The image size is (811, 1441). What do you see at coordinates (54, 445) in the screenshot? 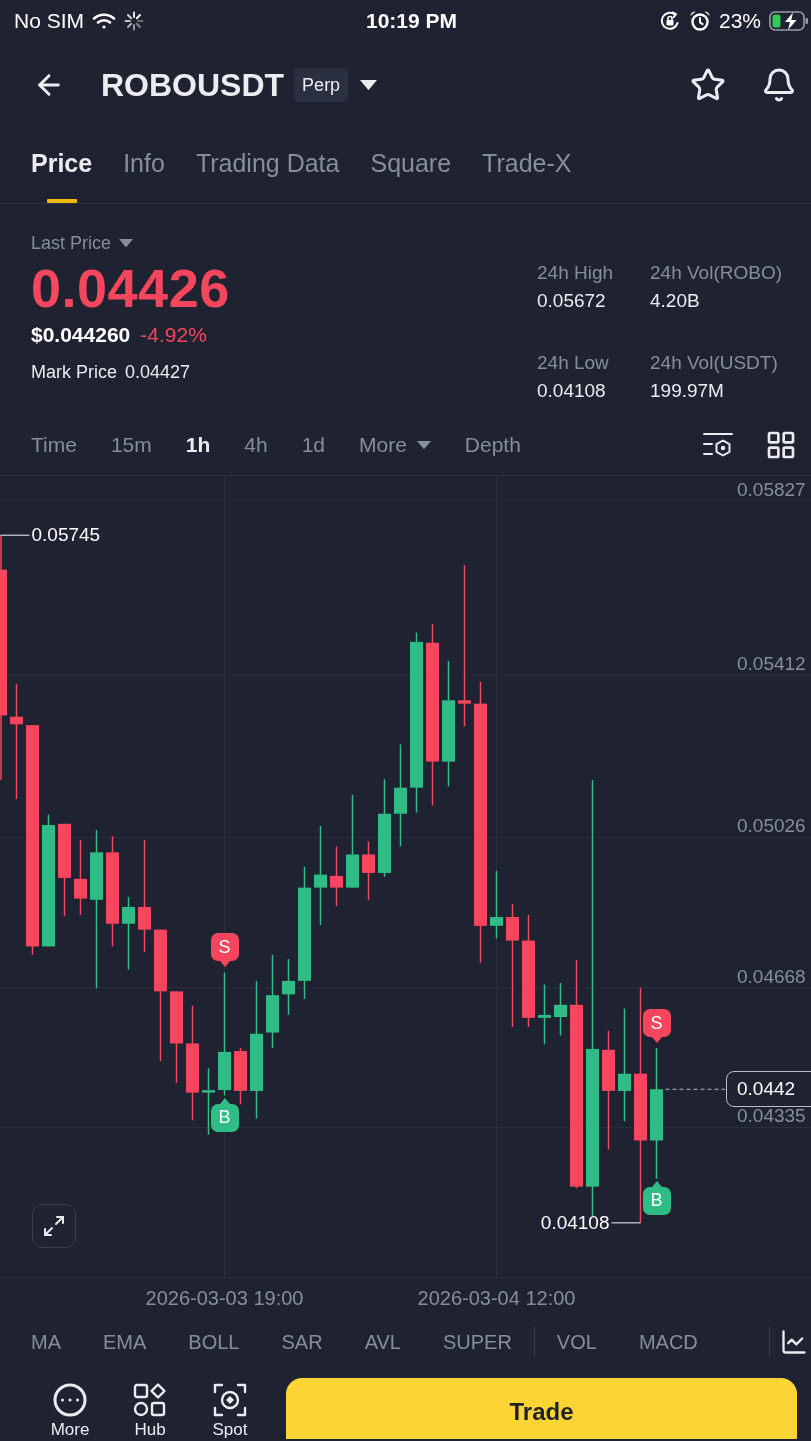
I see `interval-tab: Time` at bounding box center [54, 445].